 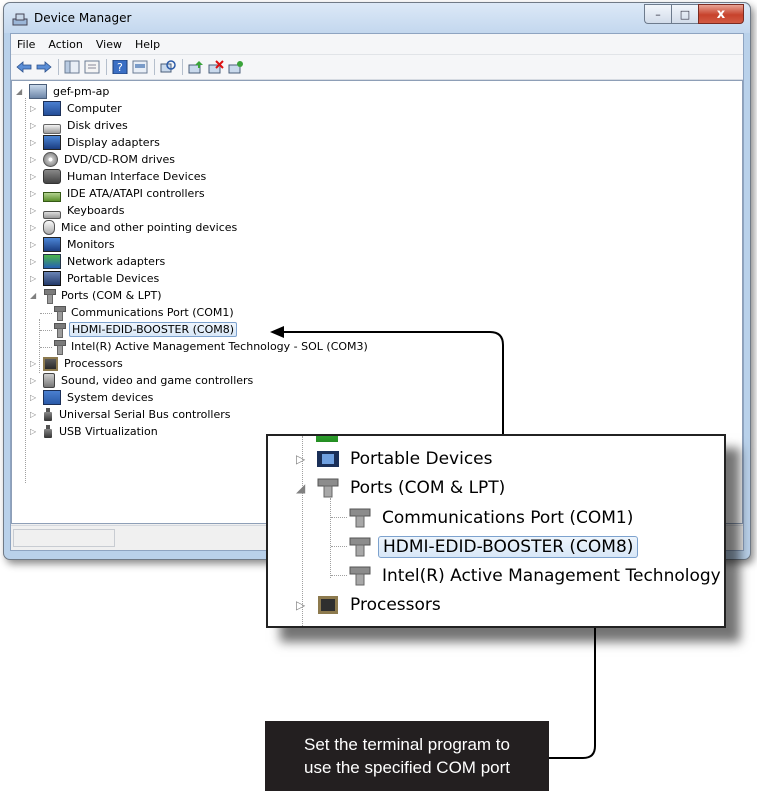 I want to click on zoom-row-ports: ◢ Ports (COM & LPT), so click(x=402, y=488).